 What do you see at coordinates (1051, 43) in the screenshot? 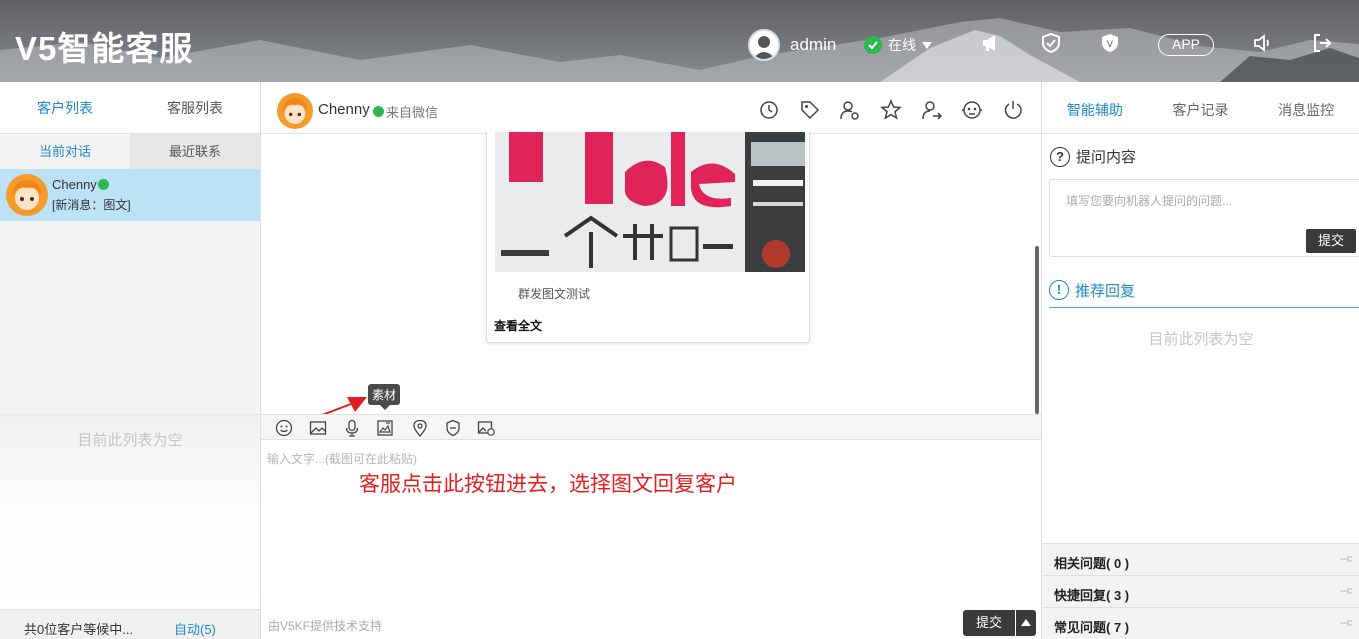
I see `shield-icon` at bounding box center [1051, 43].